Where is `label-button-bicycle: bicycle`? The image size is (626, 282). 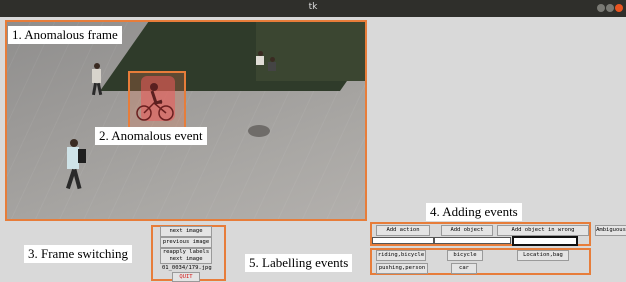
label-button-bicycle: bicycle is located at coordinates (465, 255).